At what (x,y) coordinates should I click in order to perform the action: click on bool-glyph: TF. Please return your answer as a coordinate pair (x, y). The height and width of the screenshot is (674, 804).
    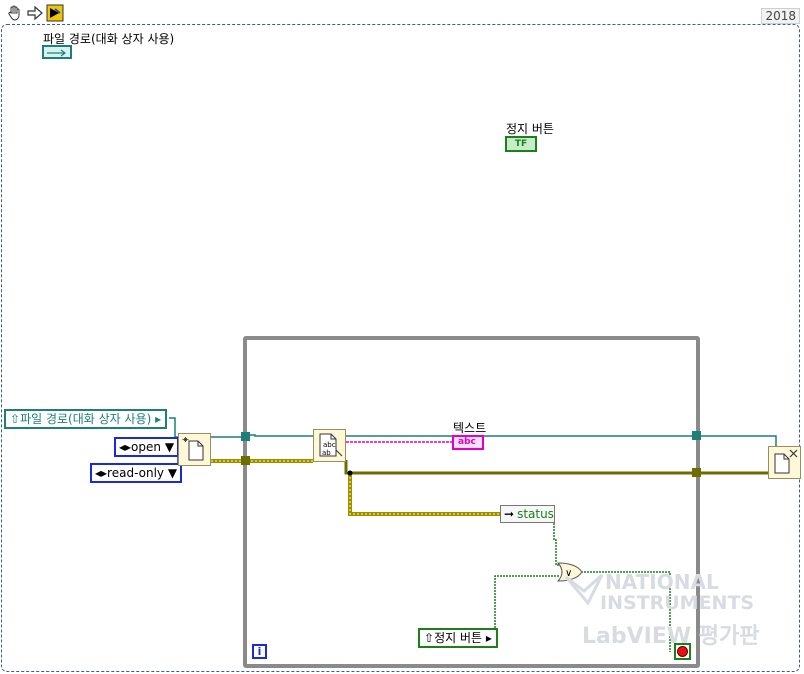
    Looking at the image, I should click on (521, 144).